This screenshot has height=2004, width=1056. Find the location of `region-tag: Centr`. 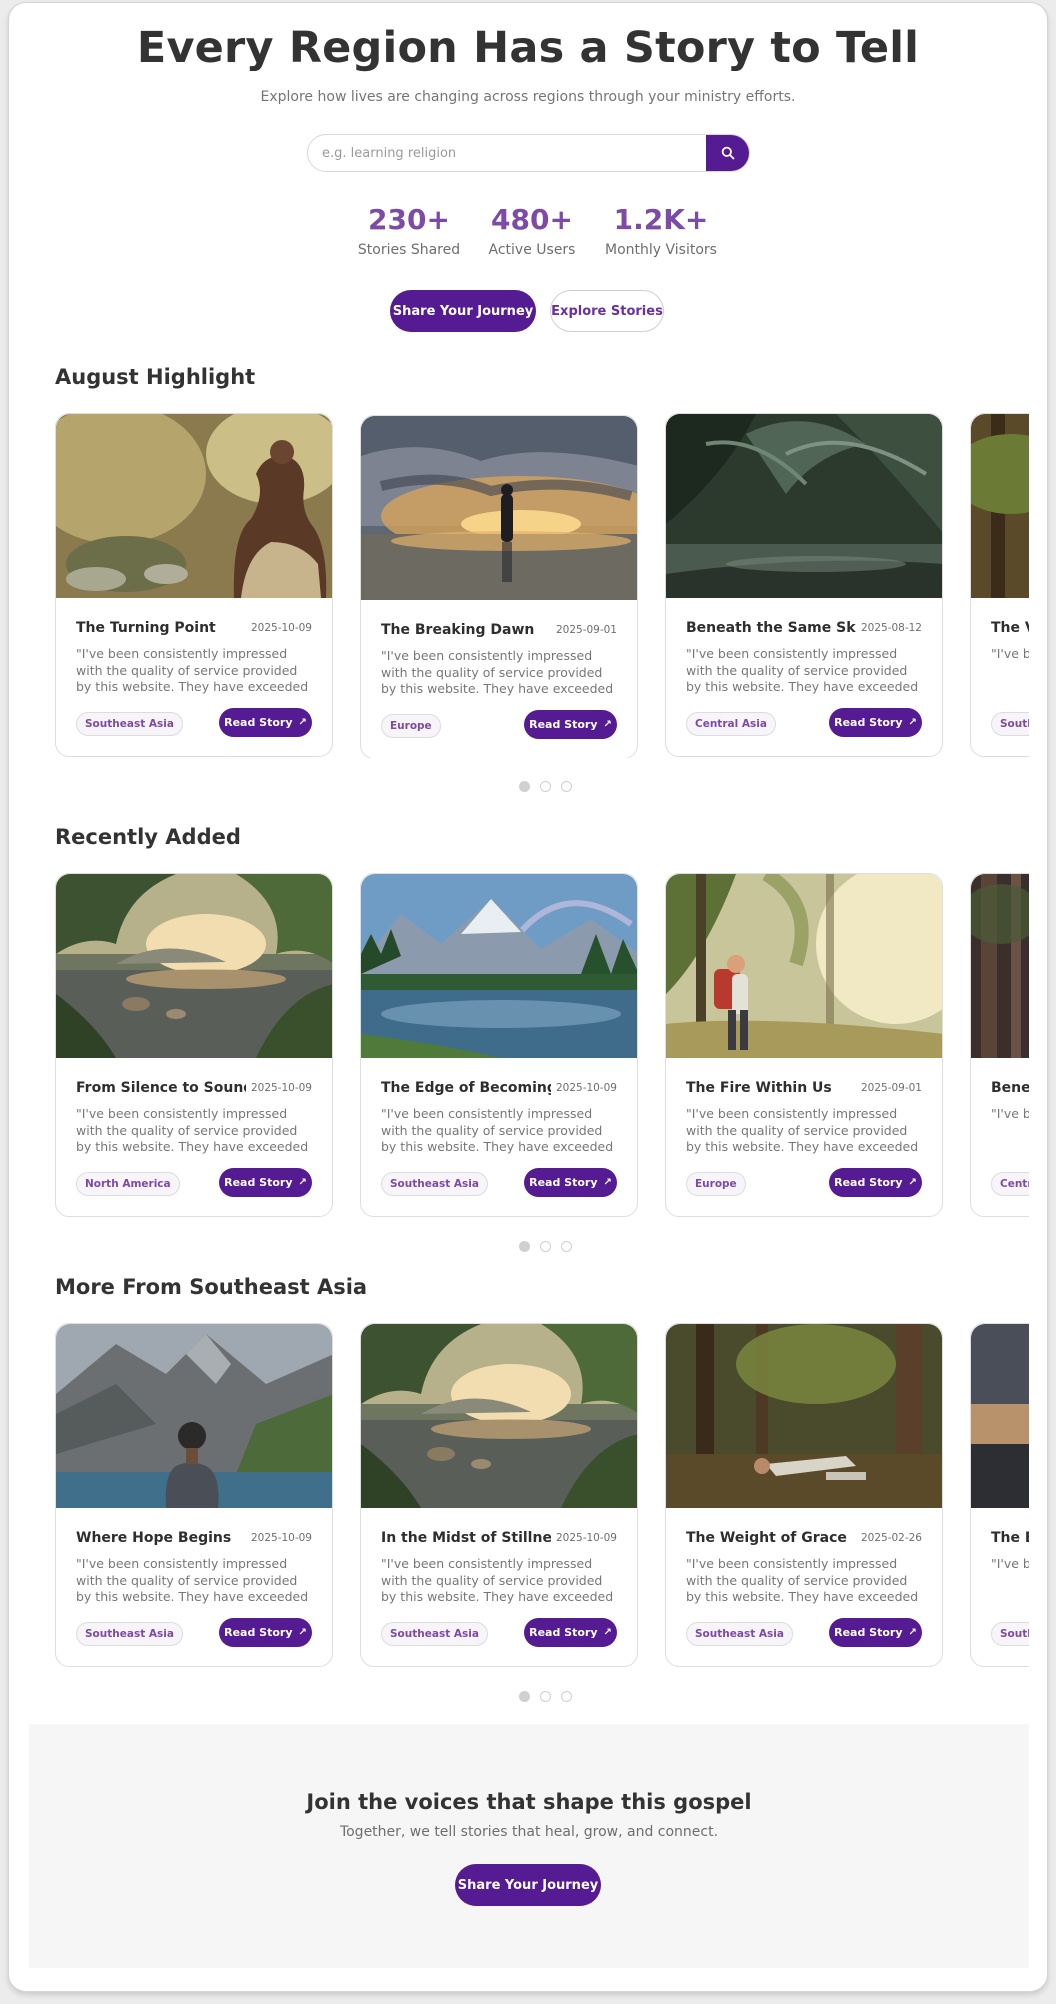

region-tag: Centr is located at coordinates (1010, 1184).